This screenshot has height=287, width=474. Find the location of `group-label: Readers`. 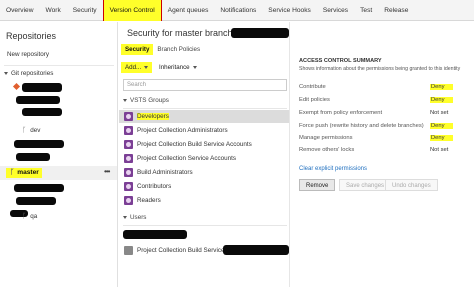

group-label: Readers is located at coordinates (149, 200).